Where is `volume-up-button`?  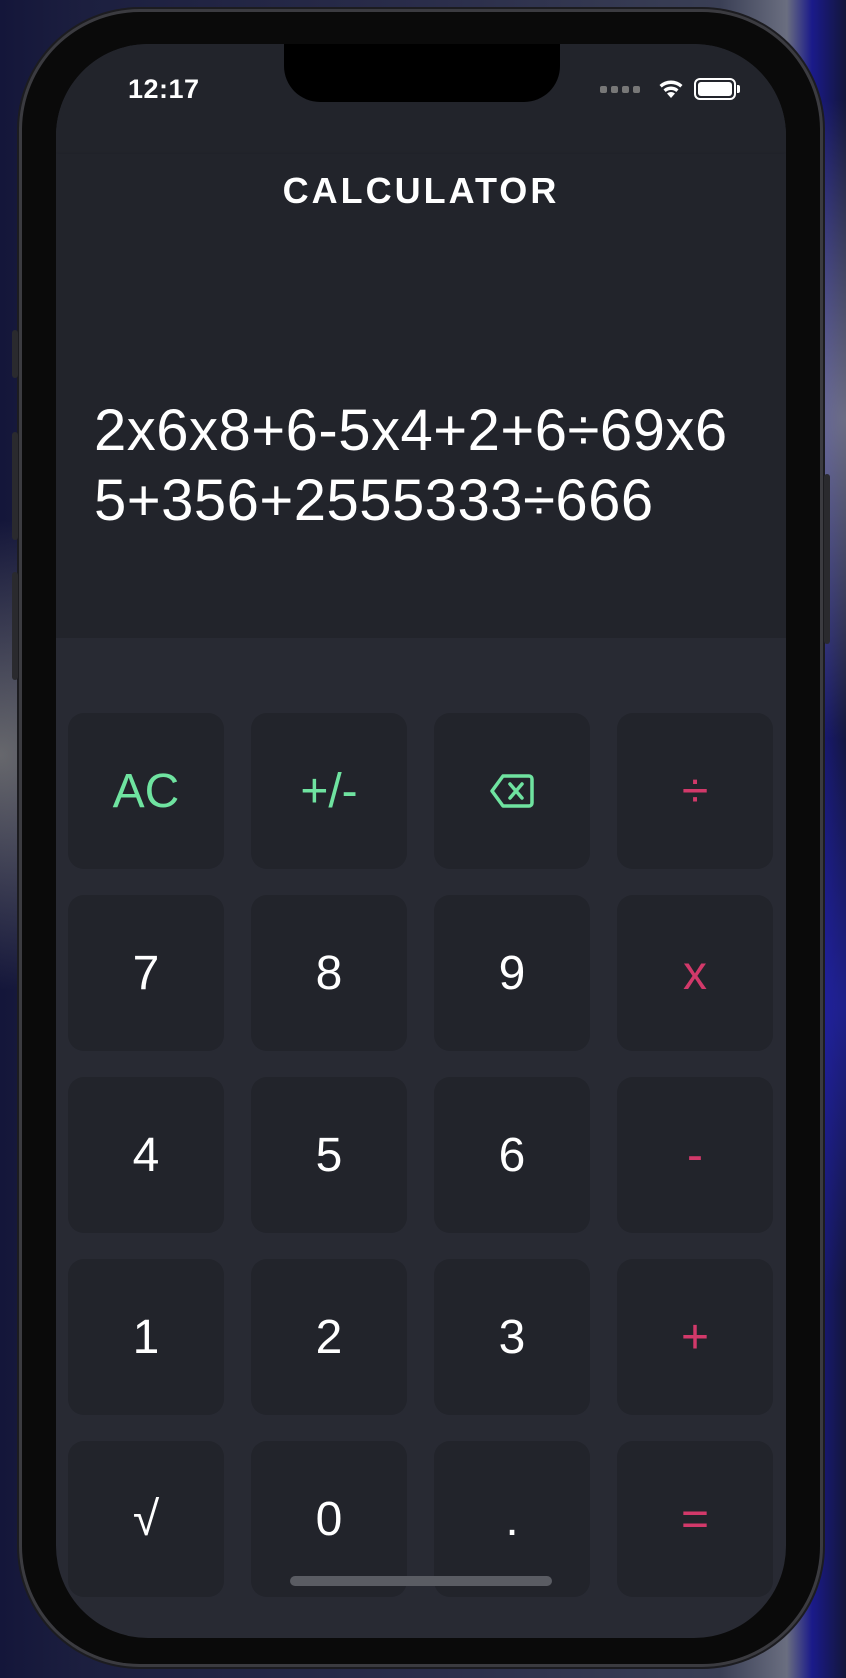 volume-up-button is located at coordinates (15, 486).